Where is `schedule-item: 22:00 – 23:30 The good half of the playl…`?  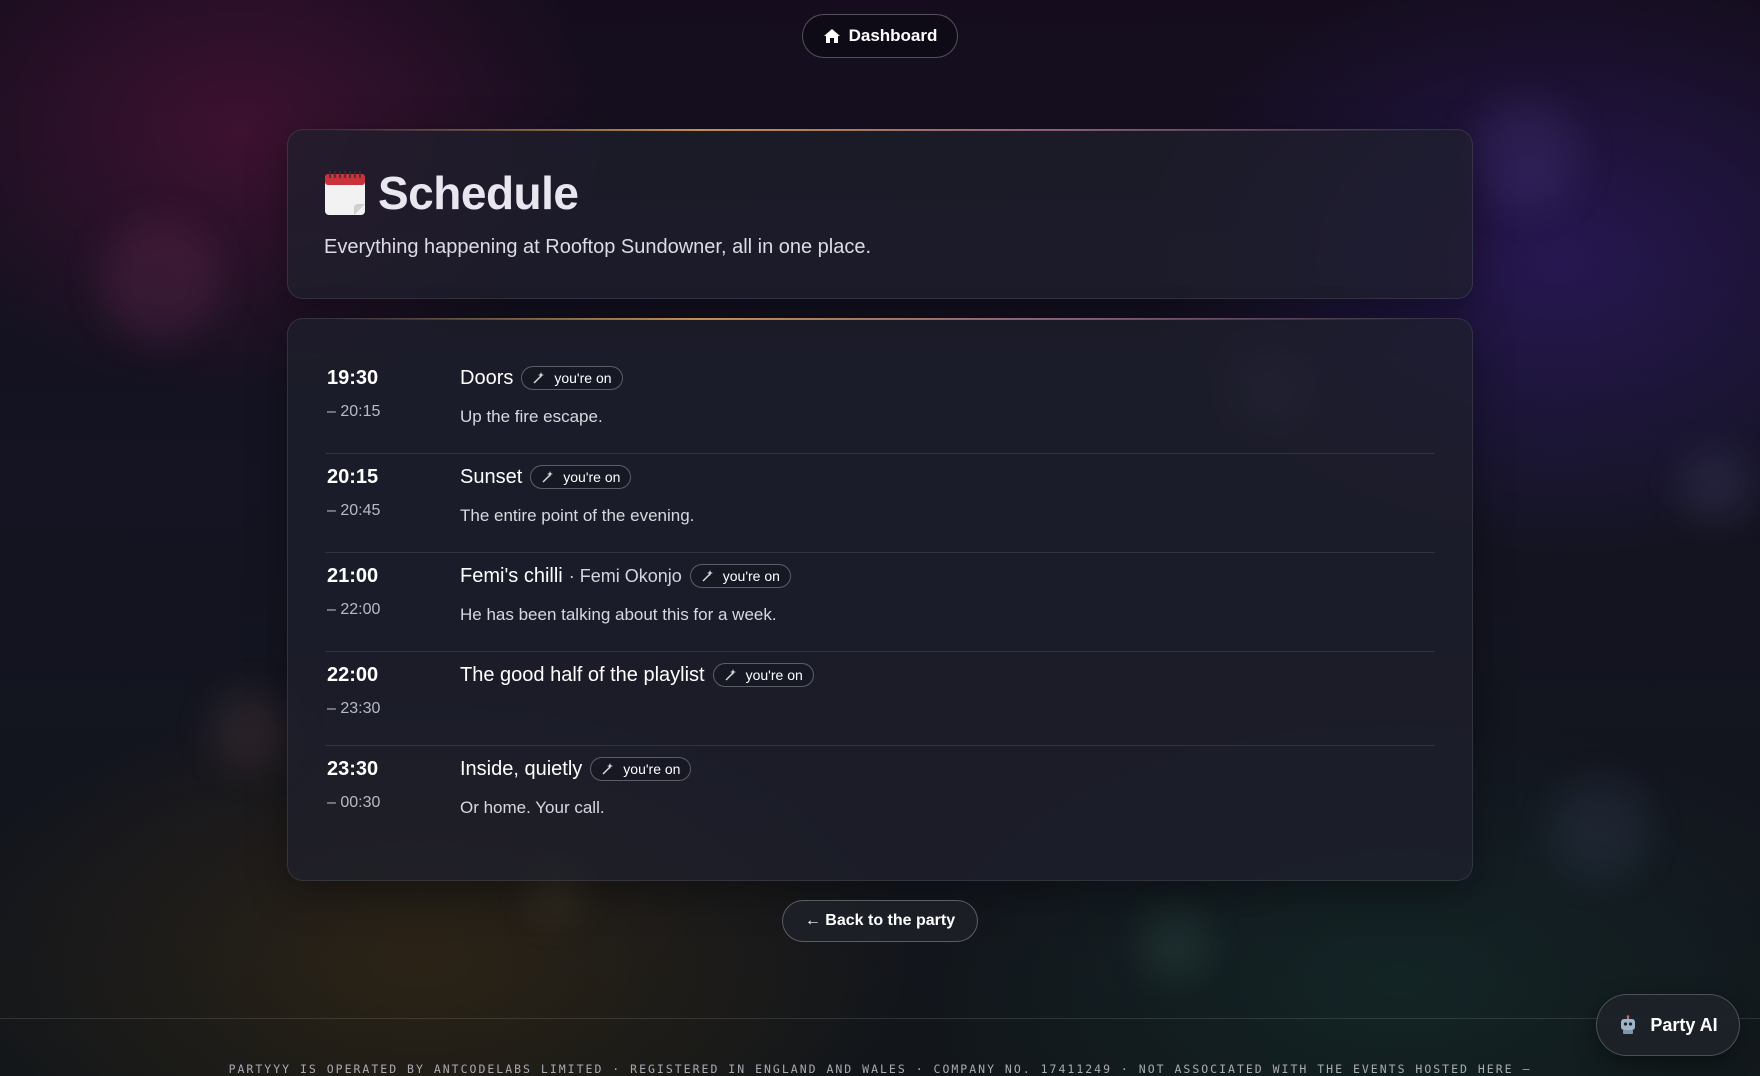
schedule-item: 22:00 – 23:30 The good half of the playl… is located at coordinates (880, 699).